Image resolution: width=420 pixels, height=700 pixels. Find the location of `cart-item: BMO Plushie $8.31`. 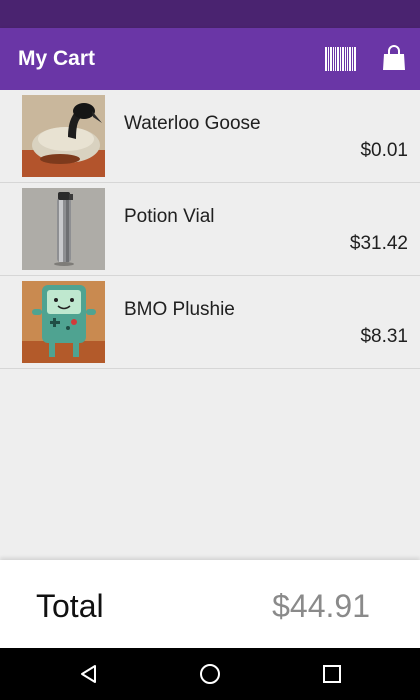

cart-item: BMO Plushie $8.31 is located at coordinates (210, 322).